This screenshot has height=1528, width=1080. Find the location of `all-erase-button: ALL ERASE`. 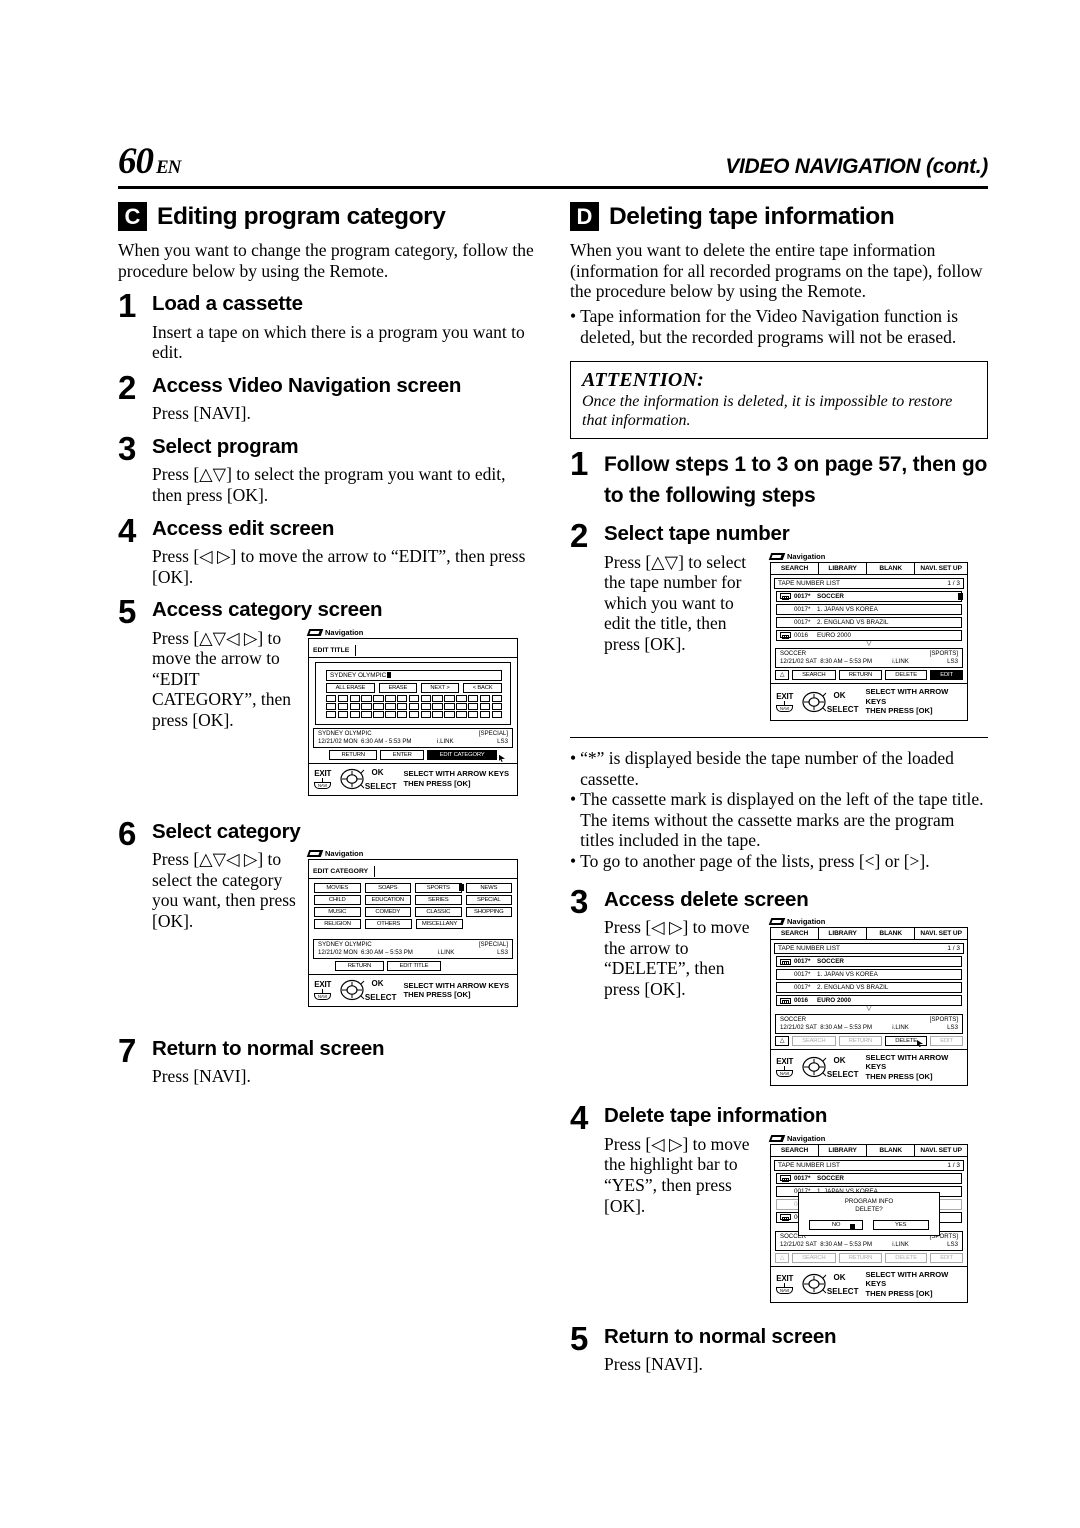

all-erase-button: ALL ERASE is located at coordinates (350, 687).